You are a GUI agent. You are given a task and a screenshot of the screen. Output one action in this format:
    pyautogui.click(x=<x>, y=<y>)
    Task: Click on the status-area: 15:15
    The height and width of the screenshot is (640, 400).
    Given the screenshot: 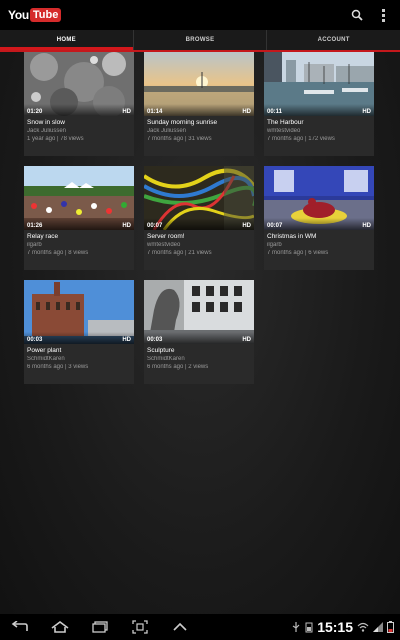 What is the action you would take?
    pyautogui.click(x=345, y=627)
    